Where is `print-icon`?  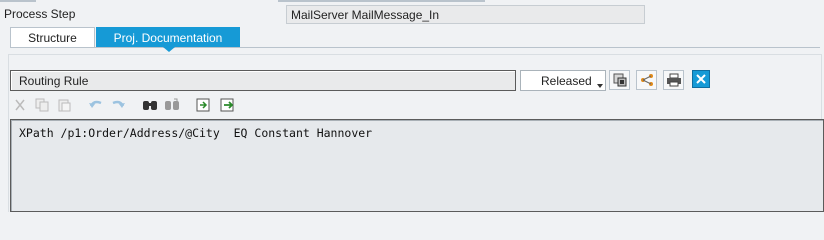 print-icon is located at coordinates (674, 80).